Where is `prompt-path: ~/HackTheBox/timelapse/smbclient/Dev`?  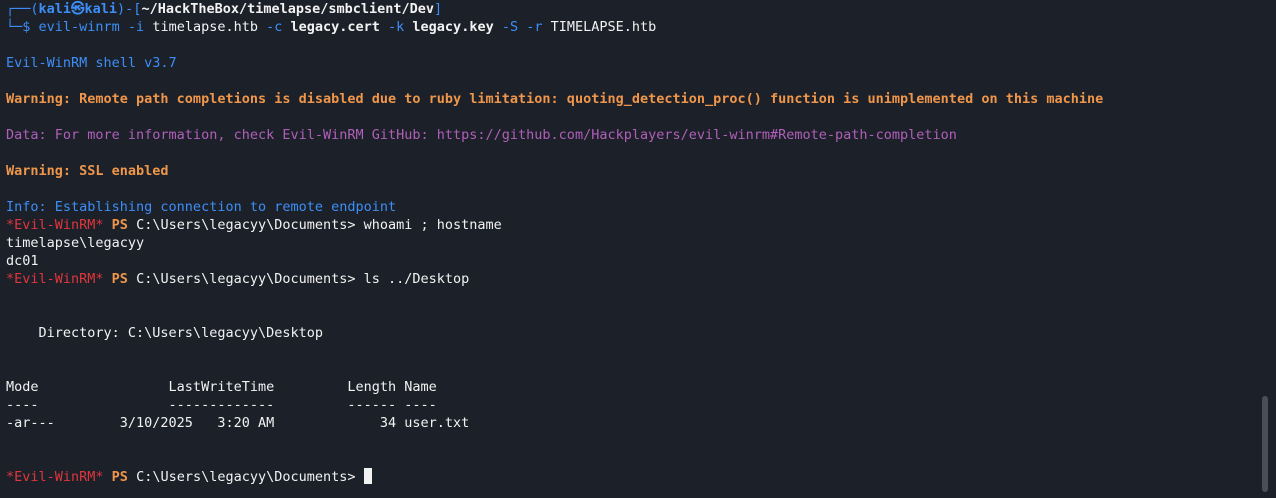 prompt-path: ~/HackTheBox/timelapse/smbclient/Dev is located at coordinates (288, 9).